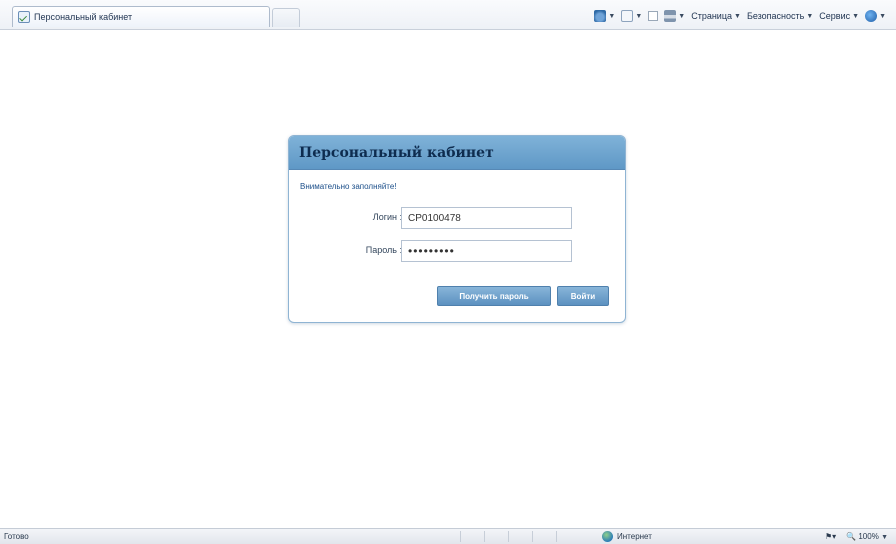 The height and width of the screenshot is (544, 896). What do you see at coordinates (486, 218) in the screenshot?
I see `login-field` at bounding box center [486, 218].